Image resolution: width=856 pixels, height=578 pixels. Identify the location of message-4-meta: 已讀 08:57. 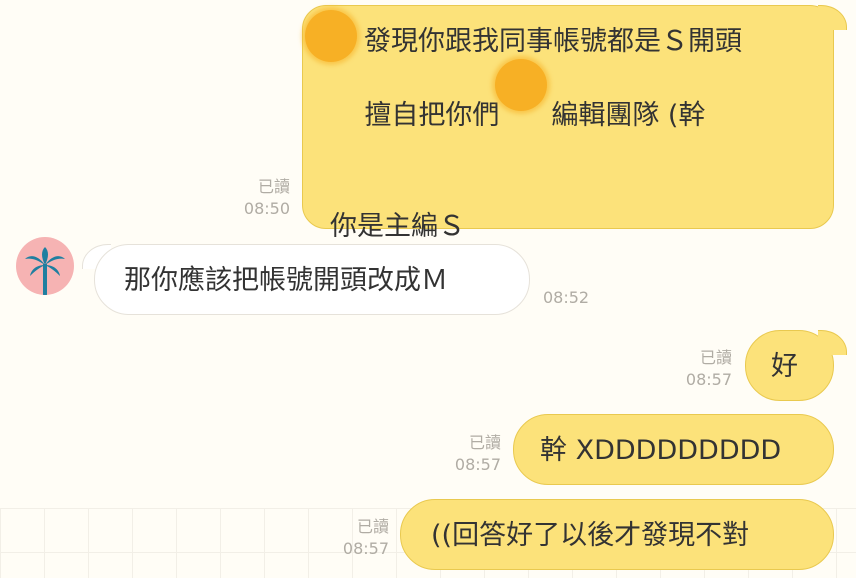
(466, 454).